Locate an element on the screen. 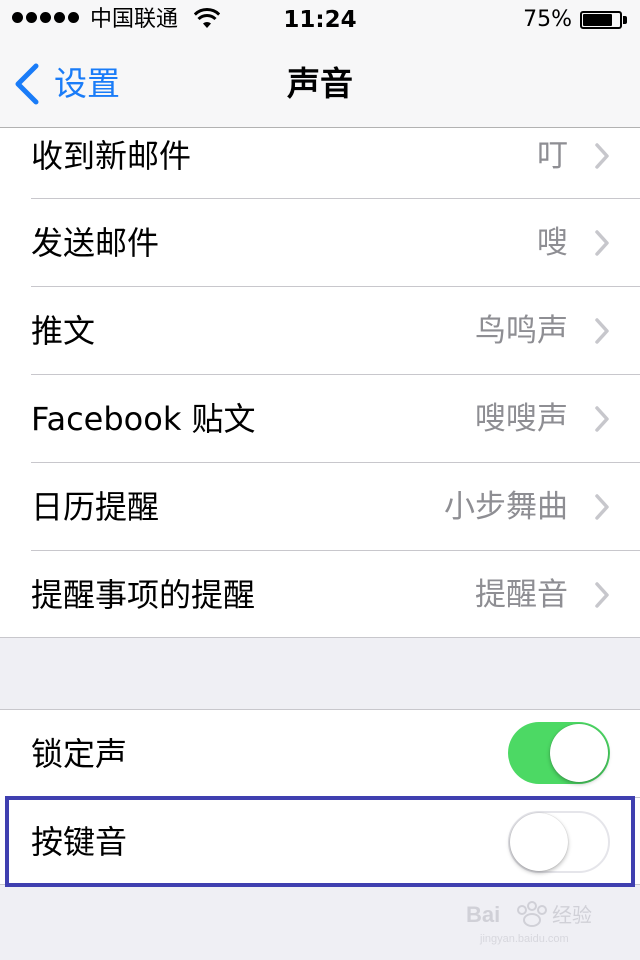  keyboard-clicks-toggle is located at coordinates (559, 842).